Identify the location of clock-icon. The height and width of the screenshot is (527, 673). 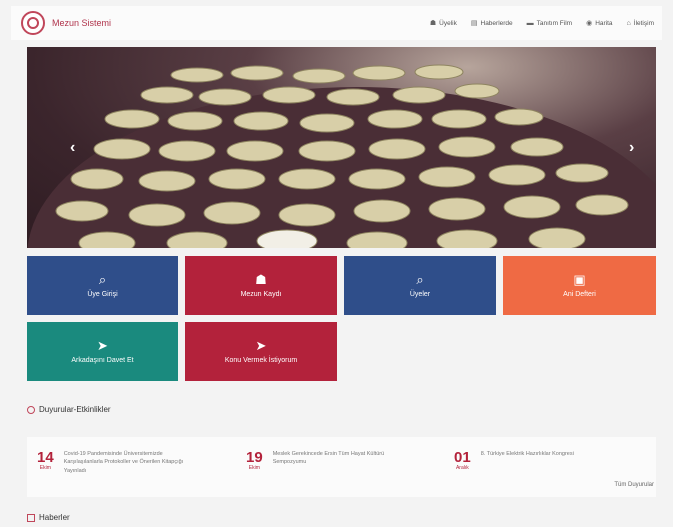
(31, 409).